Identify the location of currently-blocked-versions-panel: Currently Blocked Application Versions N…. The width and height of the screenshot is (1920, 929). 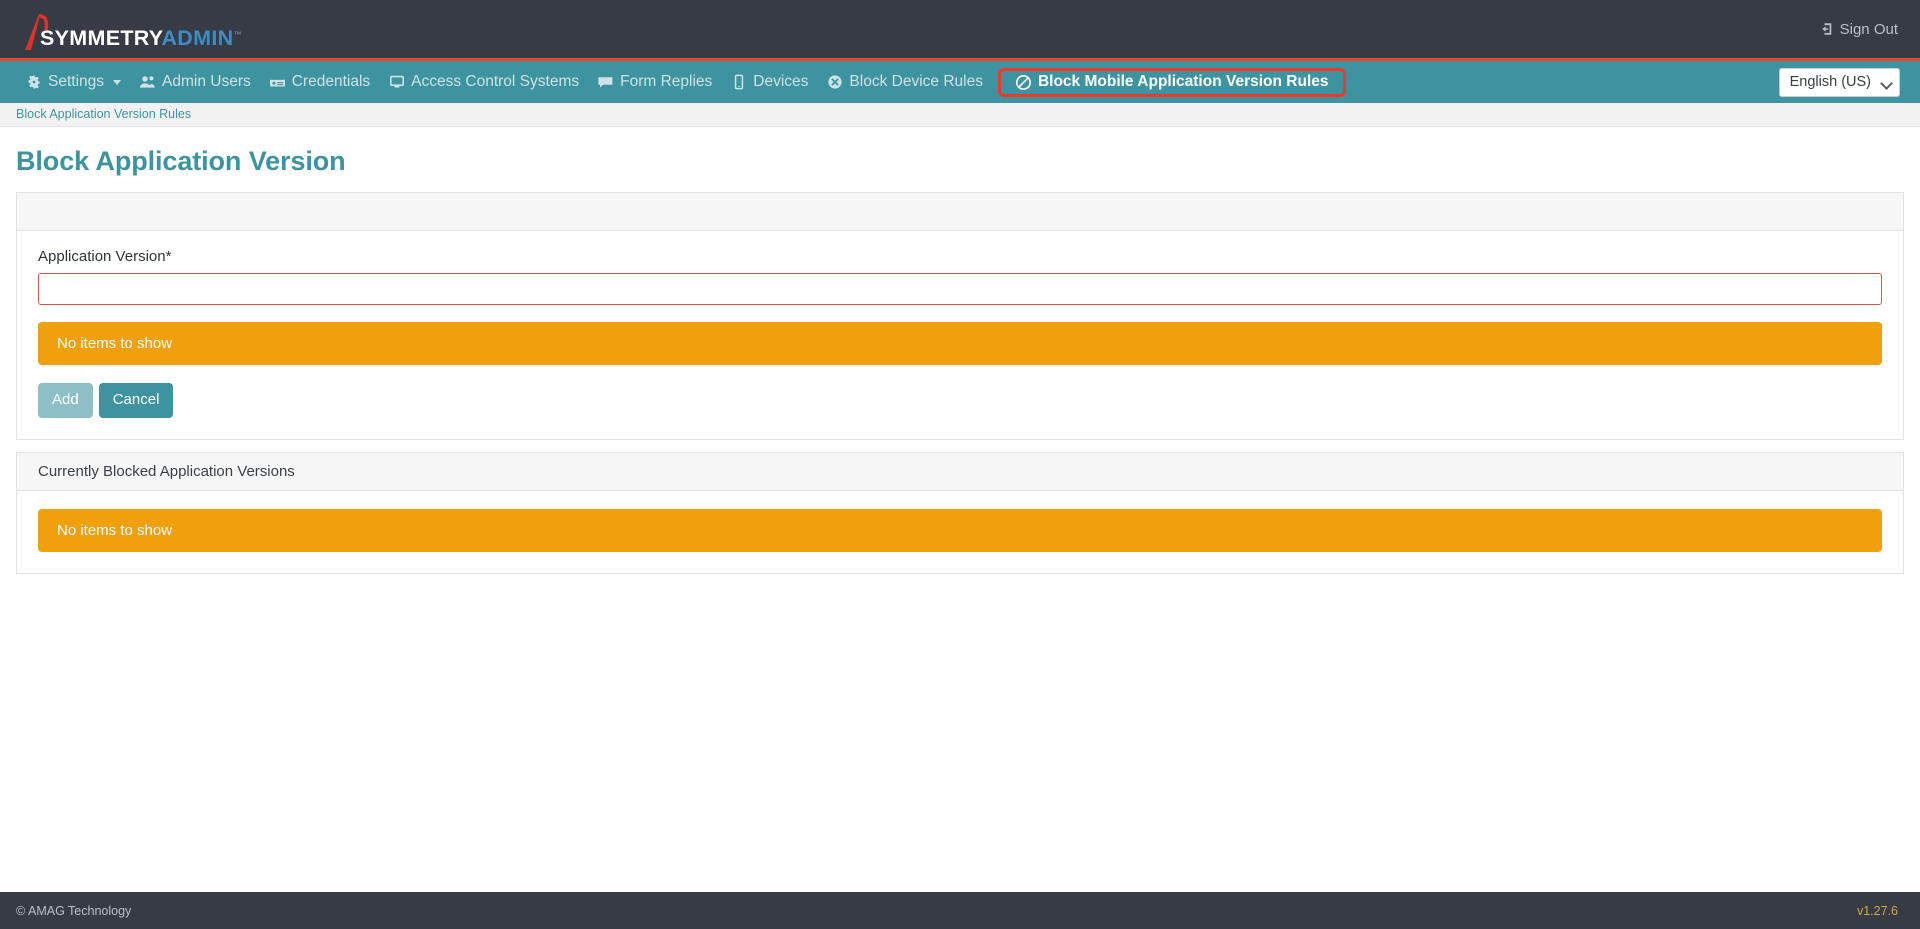
(960, 512).